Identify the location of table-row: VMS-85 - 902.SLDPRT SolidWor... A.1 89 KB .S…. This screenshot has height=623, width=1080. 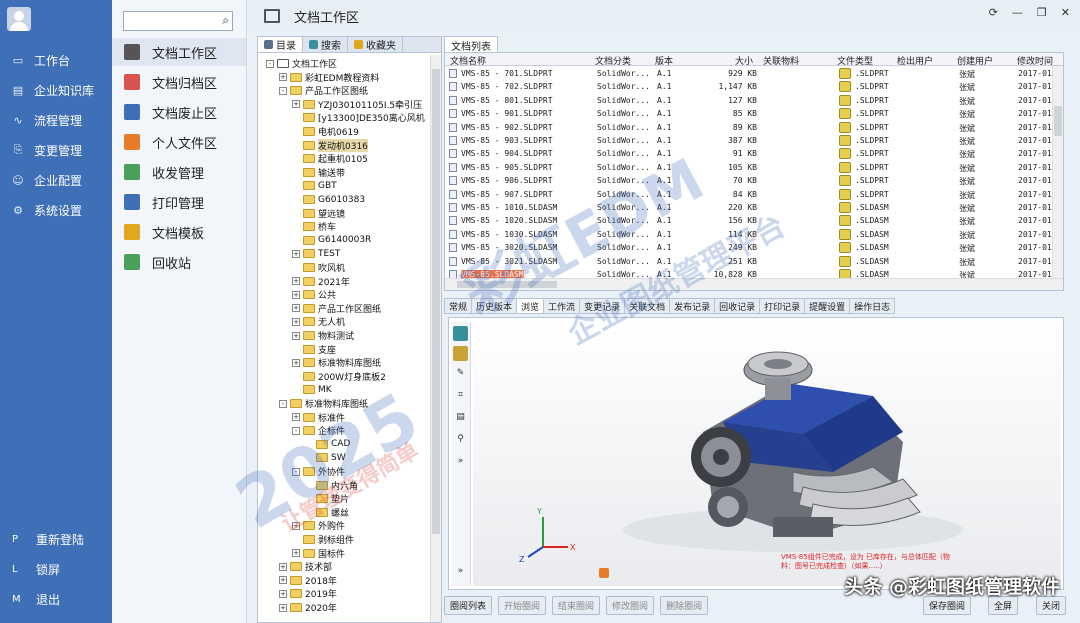
(754, 127).